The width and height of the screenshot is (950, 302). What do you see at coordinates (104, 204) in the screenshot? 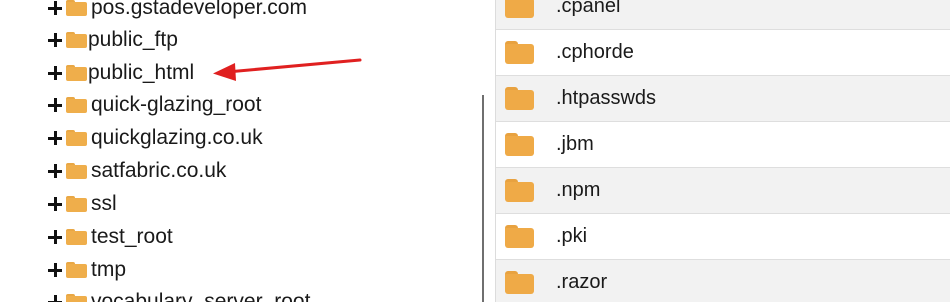
I see `tree-item-label: ssl` at bounding box center [104, 204].